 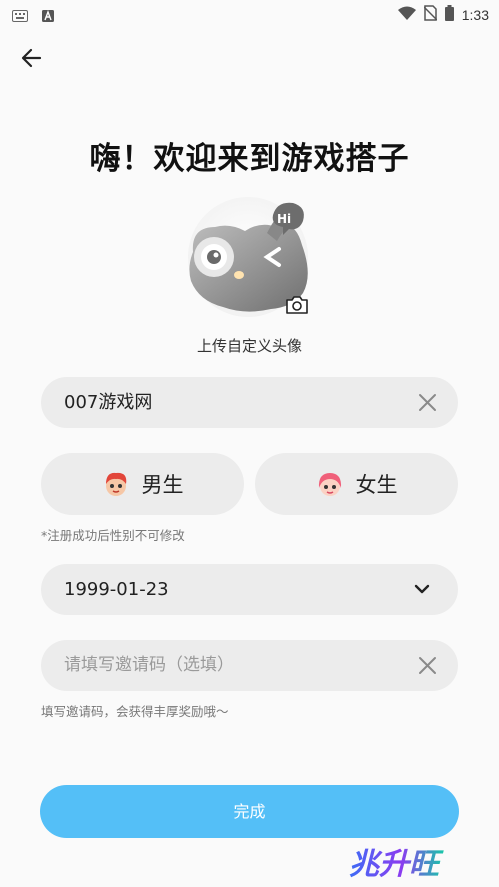 I want to click on gender-female-button: 女生, so click(x=356, y=484).